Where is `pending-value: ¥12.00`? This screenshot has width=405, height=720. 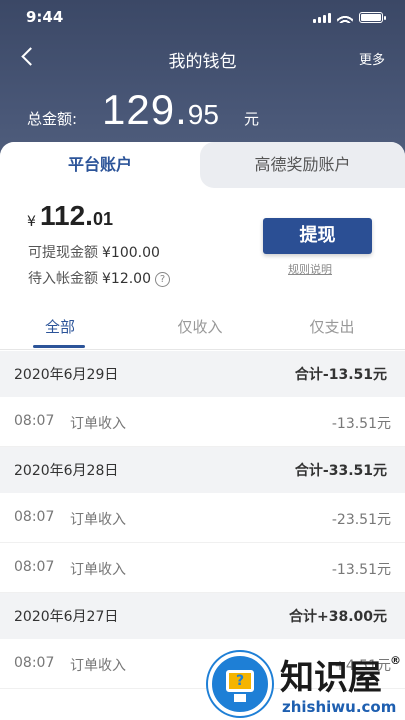 pending-value: ¥12.00 is located at coordinates (126, 279).